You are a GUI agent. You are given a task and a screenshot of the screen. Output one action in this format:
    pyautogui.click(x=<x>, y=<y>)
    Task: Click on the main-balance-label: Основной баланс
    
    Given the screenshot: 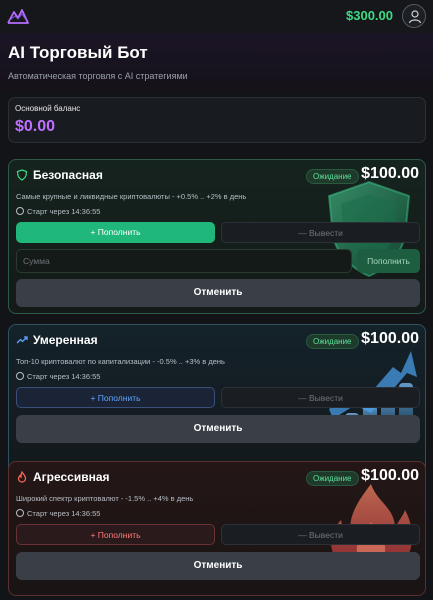 What is the action you would take?
    pyautogui.click(x=48, y=108)
    